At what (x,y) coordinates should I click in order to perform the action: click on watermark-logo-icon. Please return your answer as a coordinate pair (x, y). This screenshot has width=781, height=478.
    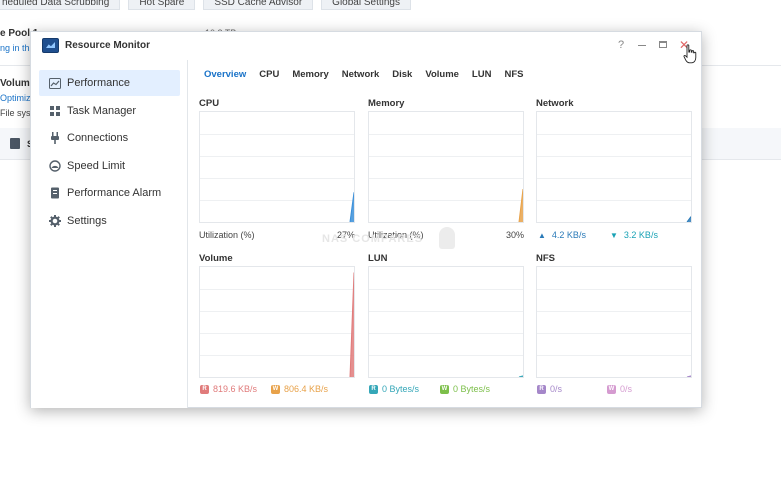
    Looking at the image, I should click on (447, 238).